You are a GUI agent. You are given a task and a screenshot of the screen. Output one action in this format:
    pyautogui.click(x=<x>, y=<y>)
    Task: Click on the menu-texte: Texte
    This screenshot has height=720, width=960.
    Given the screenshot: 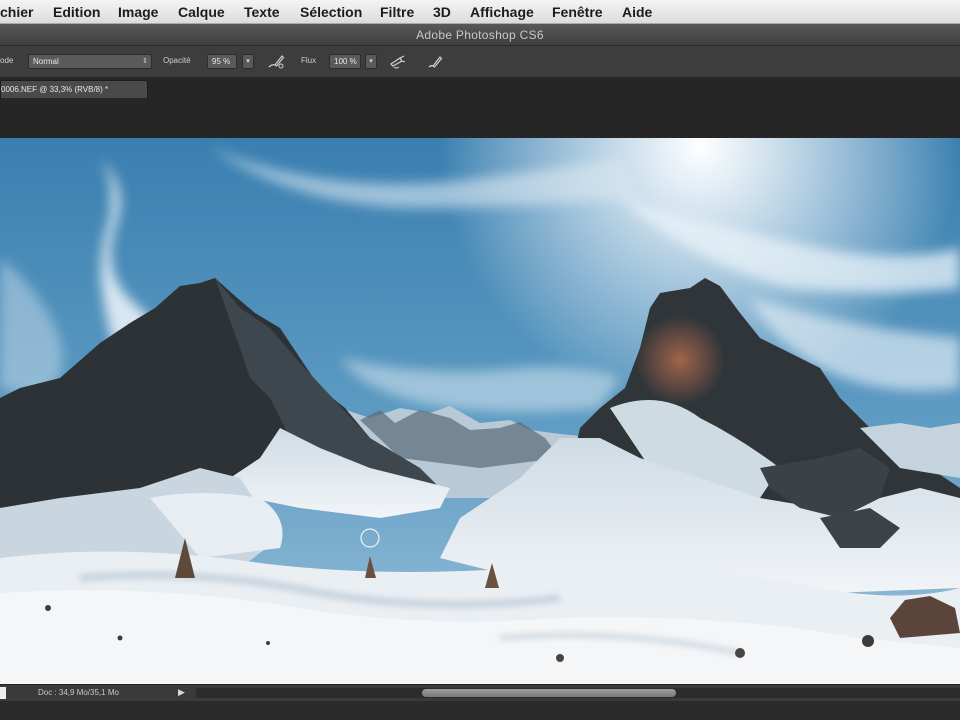 What is the action you would take?
    pyautogui.click(x=262, y=12)
    